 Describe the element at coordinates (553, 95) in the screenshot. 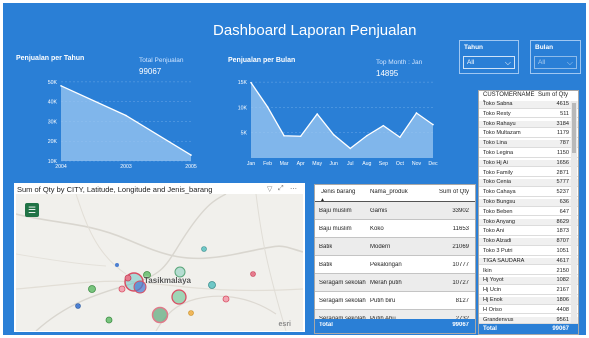

I see `col-header-customer-qty: Sum of Qty` at that location.